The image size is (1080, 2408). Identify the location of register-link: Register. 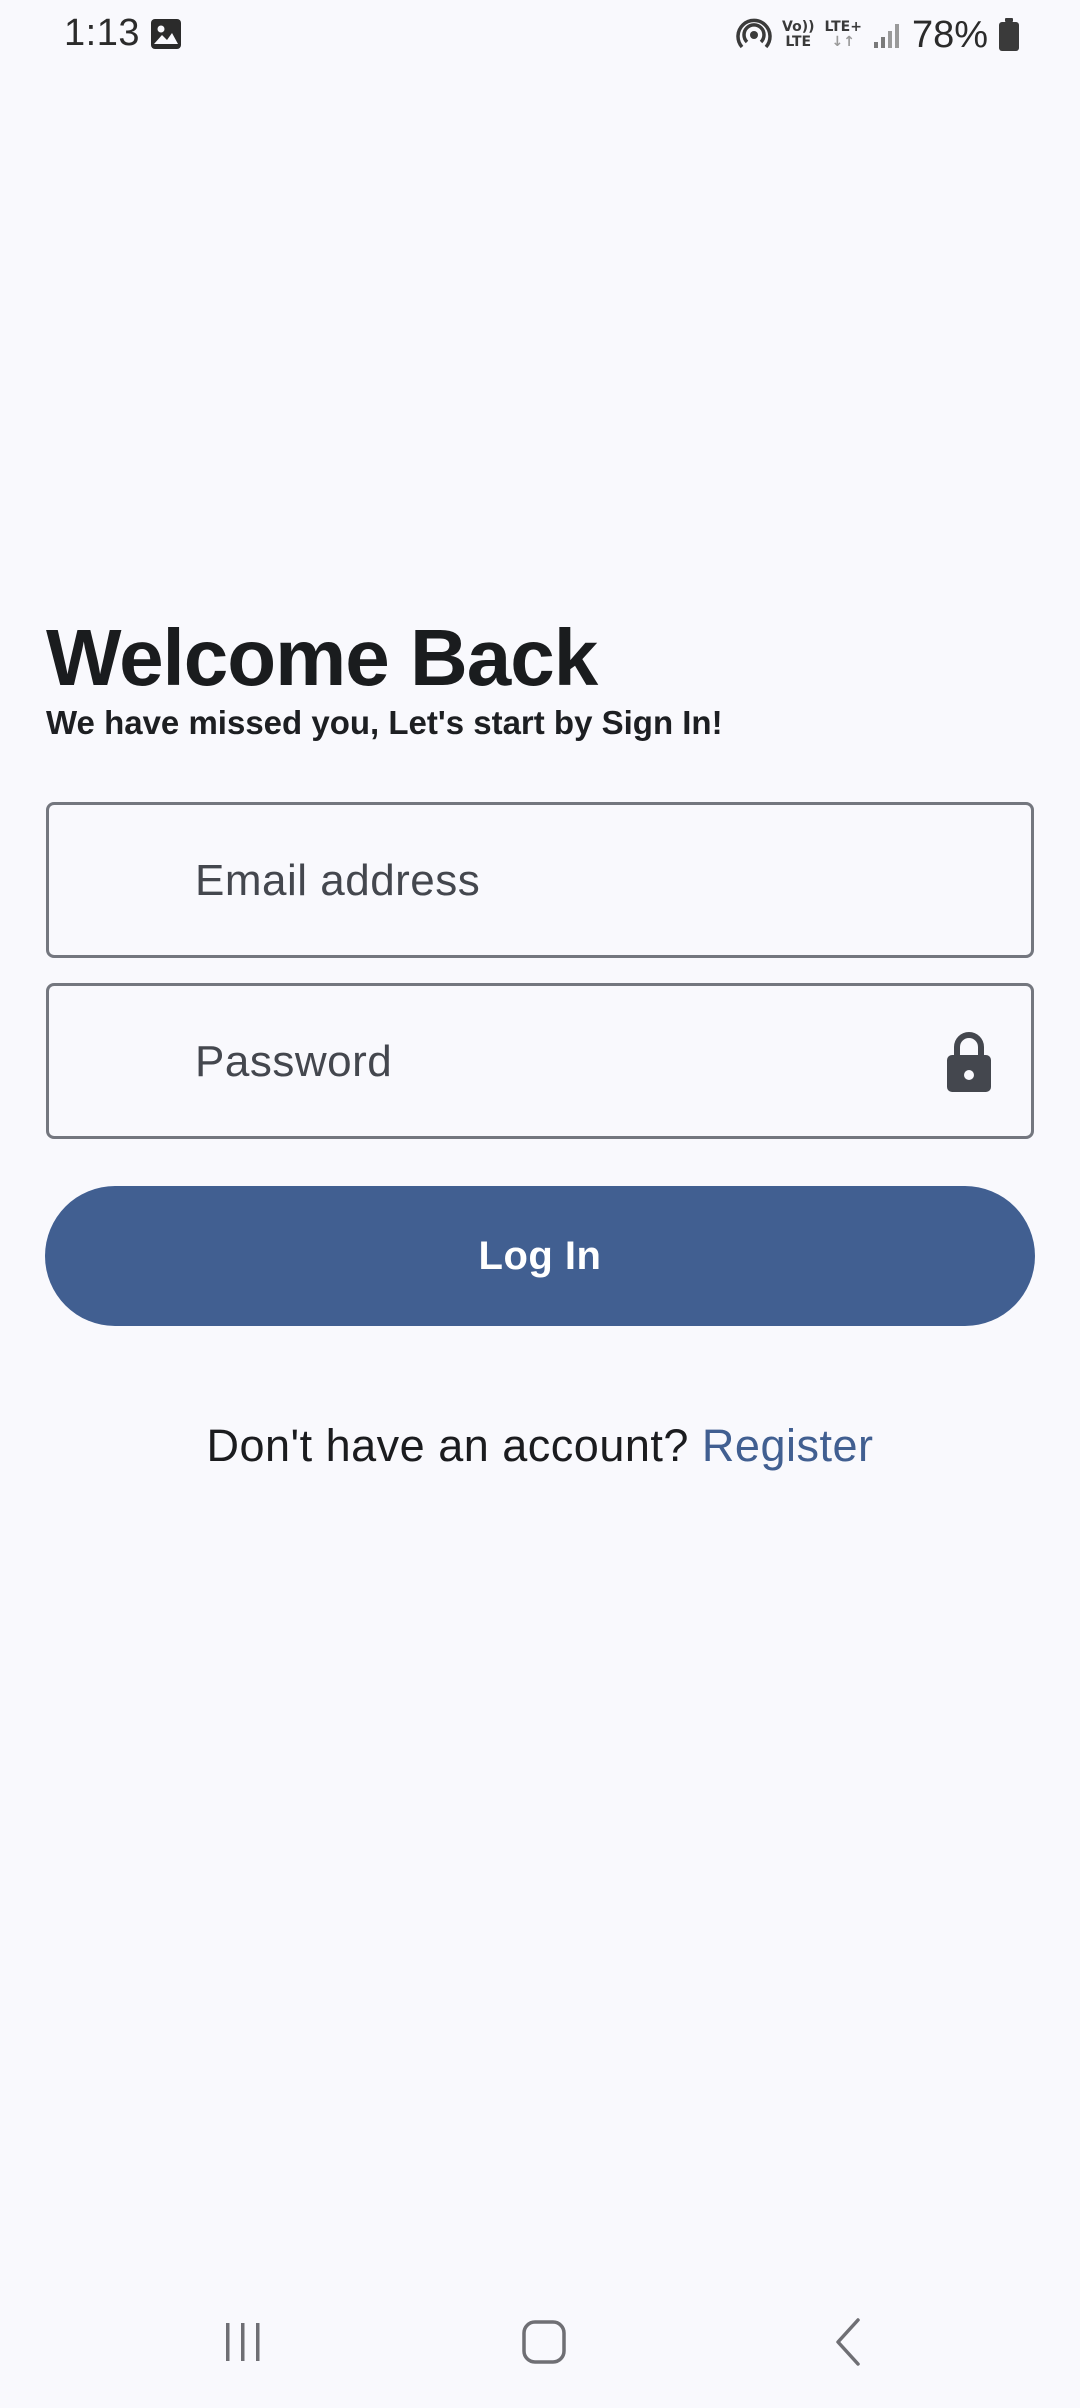
(788, 1445).